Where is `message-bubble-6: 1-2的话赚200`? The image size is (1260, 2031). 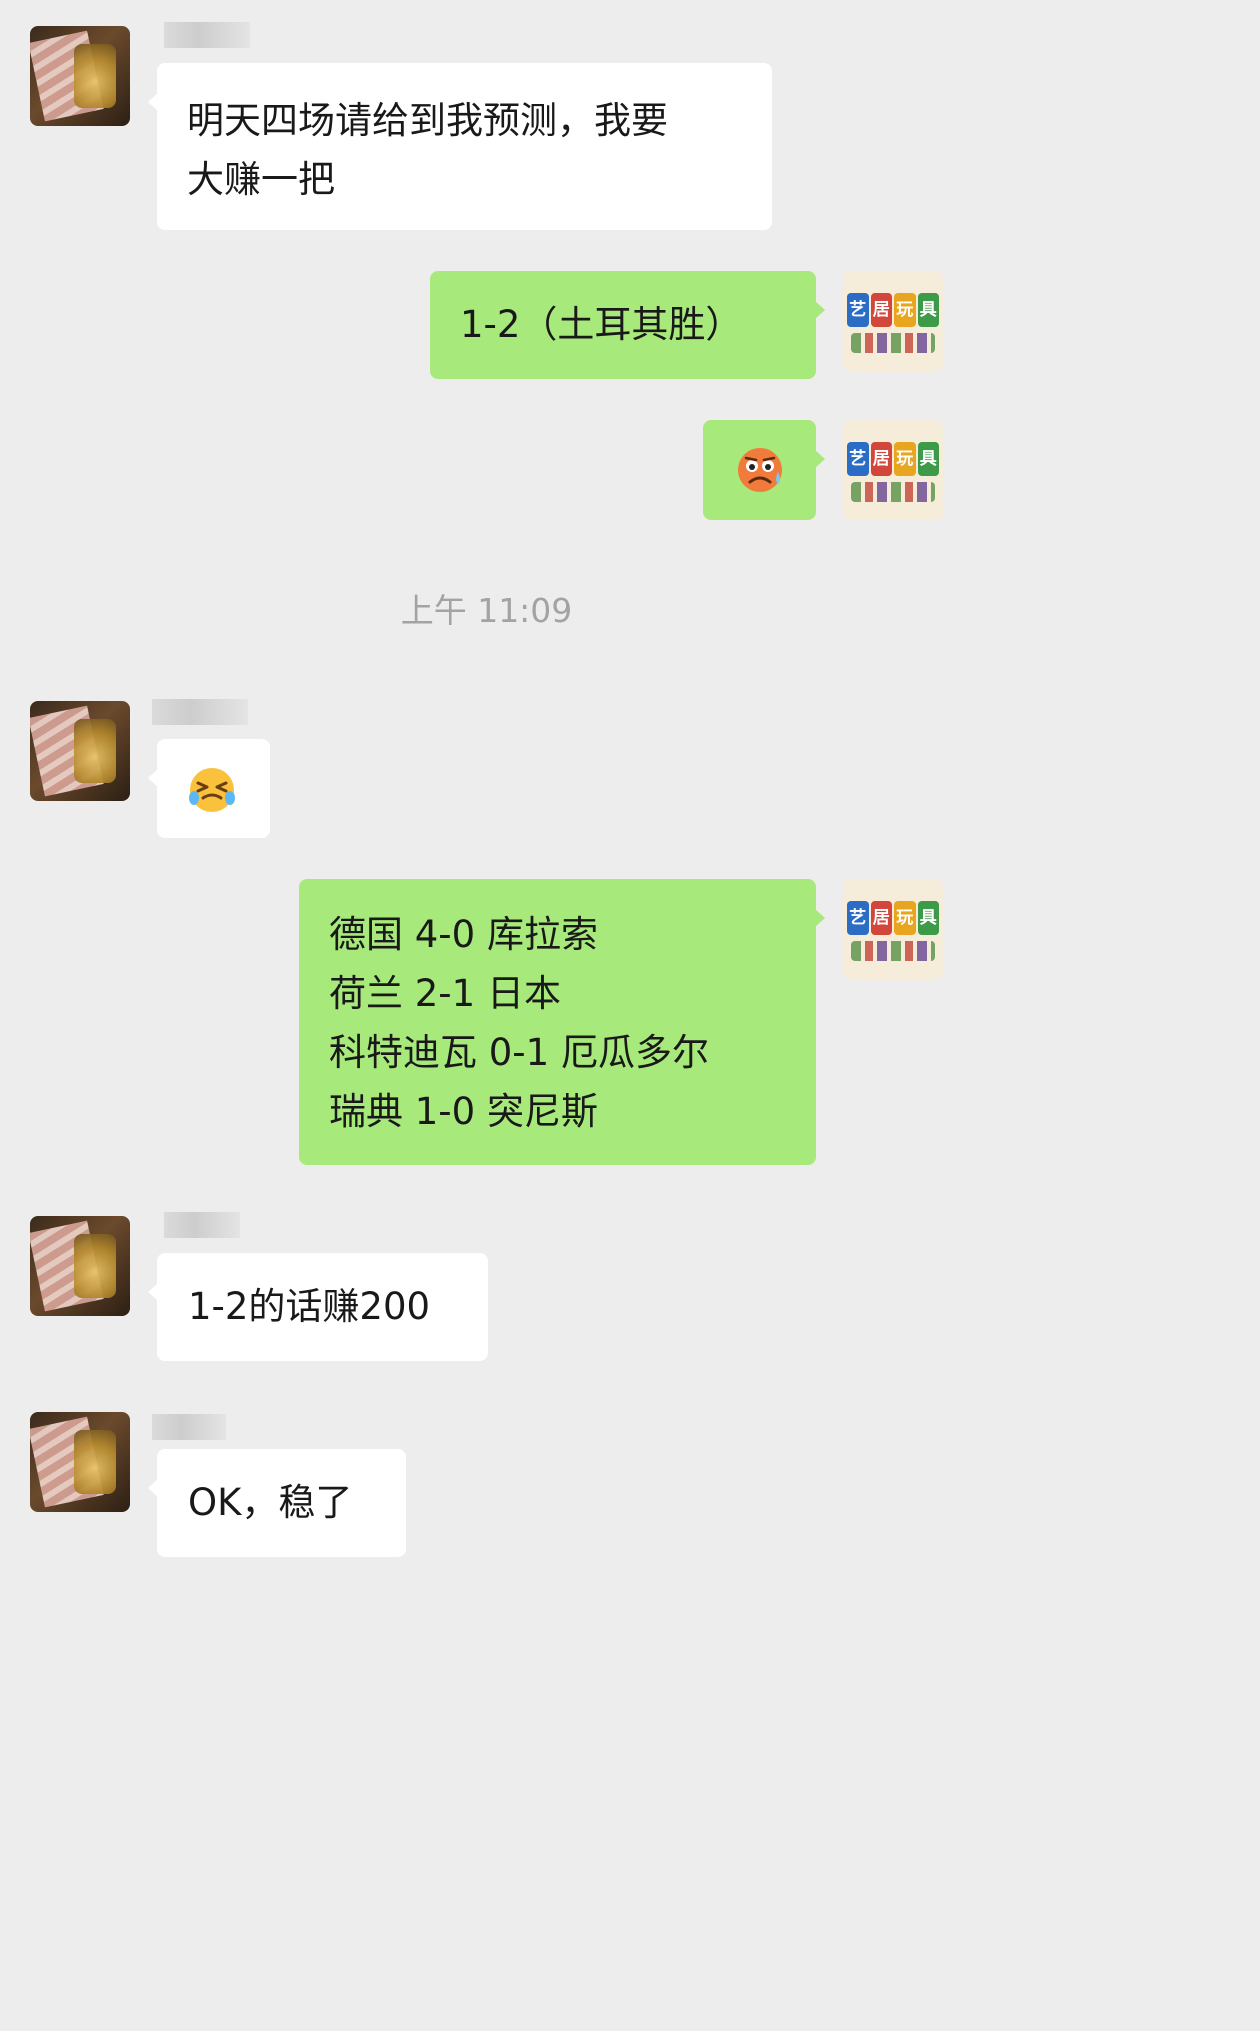
message-bubble-6: 1-2的话赚200 is located at coordinates (318, 1307).